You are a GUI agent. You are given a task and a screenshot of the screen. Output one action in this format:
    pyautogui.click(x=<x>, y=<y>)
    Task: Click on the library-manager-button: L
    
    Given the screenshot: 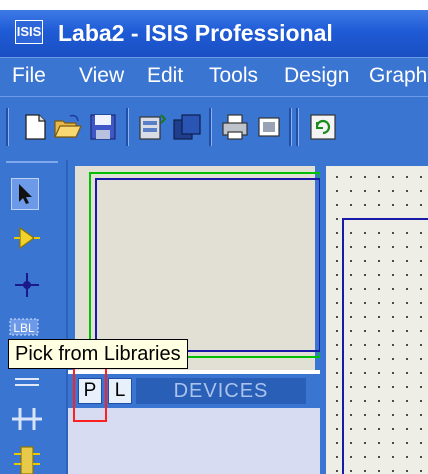 What is the action you would take?
    pyautogui.click(x=120, y=391)
    